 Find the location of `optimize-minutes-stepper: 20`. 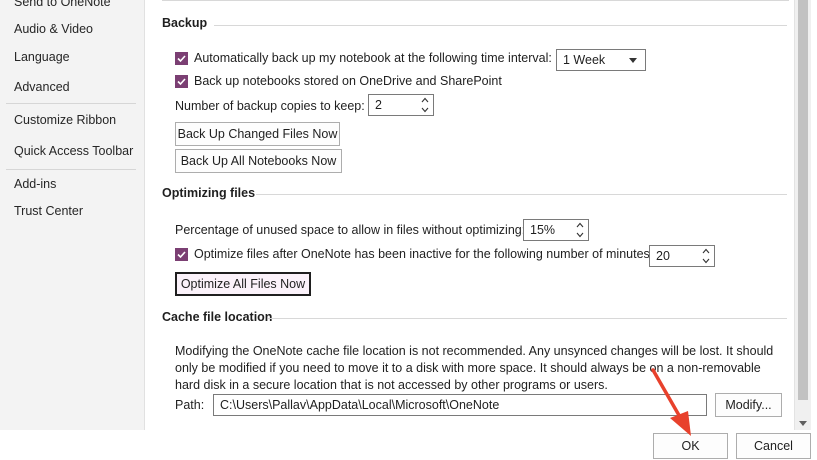

optimize-minutes-stepper: 20 is located at coordinates (682, 256).